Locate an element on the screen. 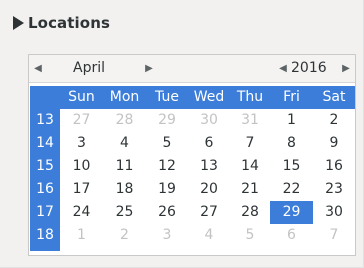 The height and width of the screenshot is (268, 364). next-year-button: ▶ is located at coordinates (346, 68).